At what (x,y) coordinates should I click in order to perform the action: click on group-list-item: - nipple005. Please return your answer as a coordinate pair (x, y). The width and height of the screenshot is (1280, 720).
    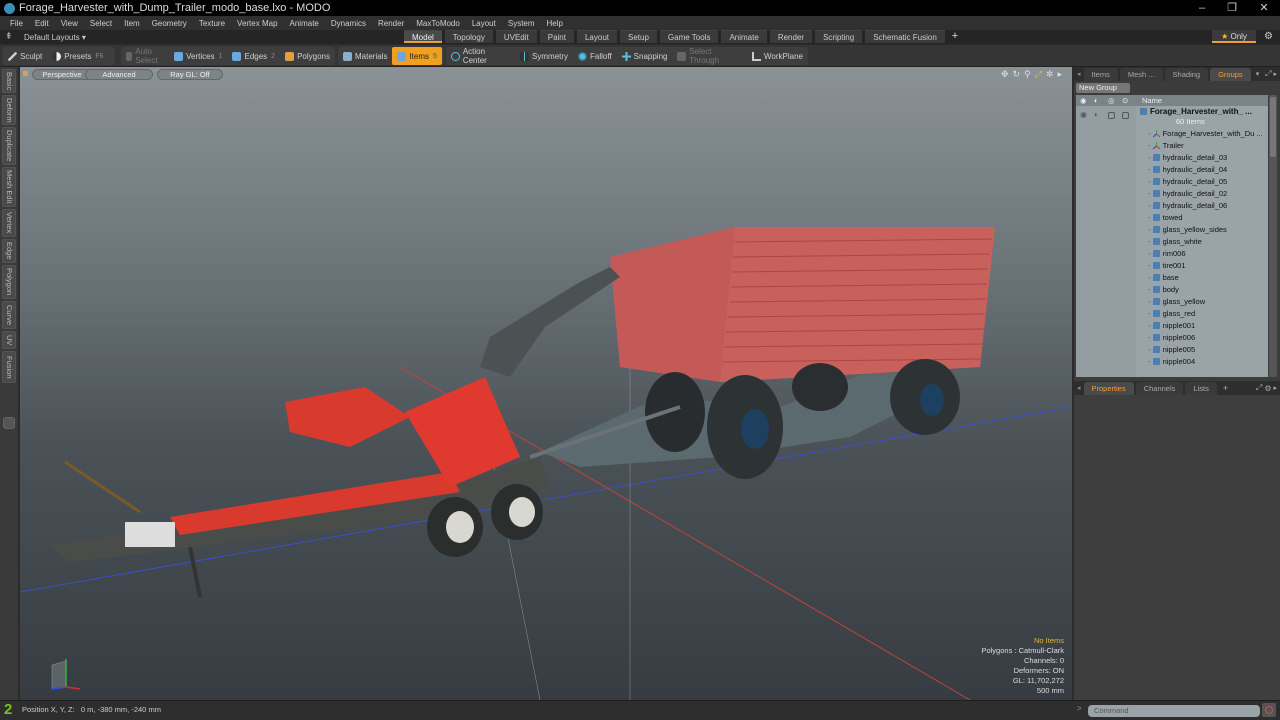
    Looking at the image, I should click on (1204, 350).